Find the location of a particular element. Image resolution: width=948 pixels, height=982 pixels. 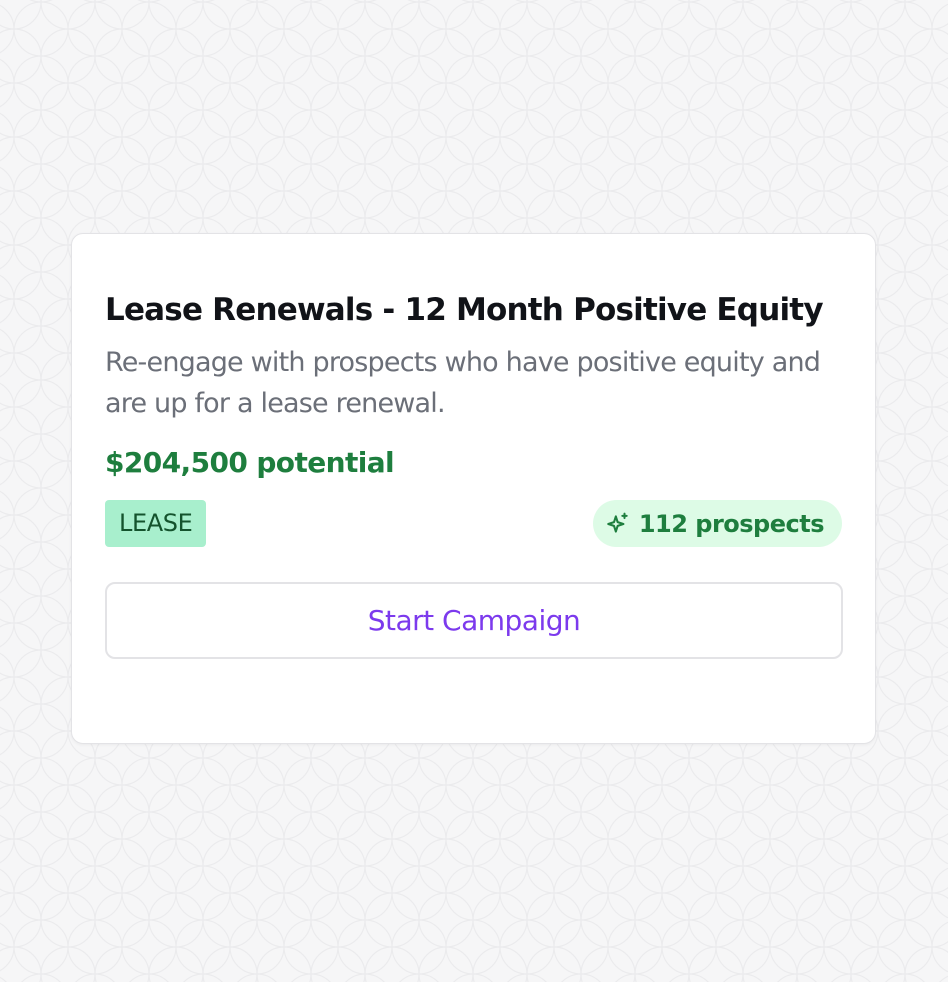

potential-value: $204,500 potential is located at coordinates (250, 462).